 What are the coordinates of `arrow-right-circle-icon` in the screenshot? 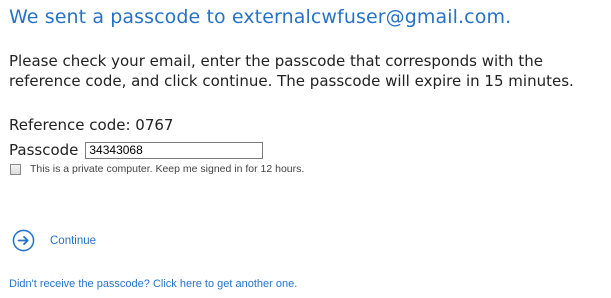 It's located at (23, 240).